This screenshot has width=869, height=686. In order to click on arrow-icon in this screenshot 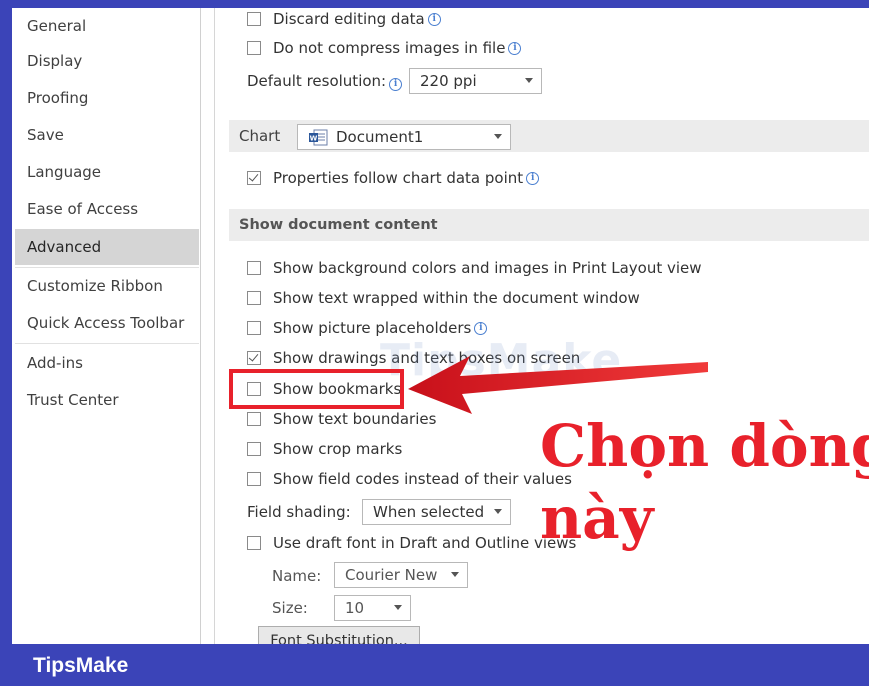, I will do `click(558, 385)`.